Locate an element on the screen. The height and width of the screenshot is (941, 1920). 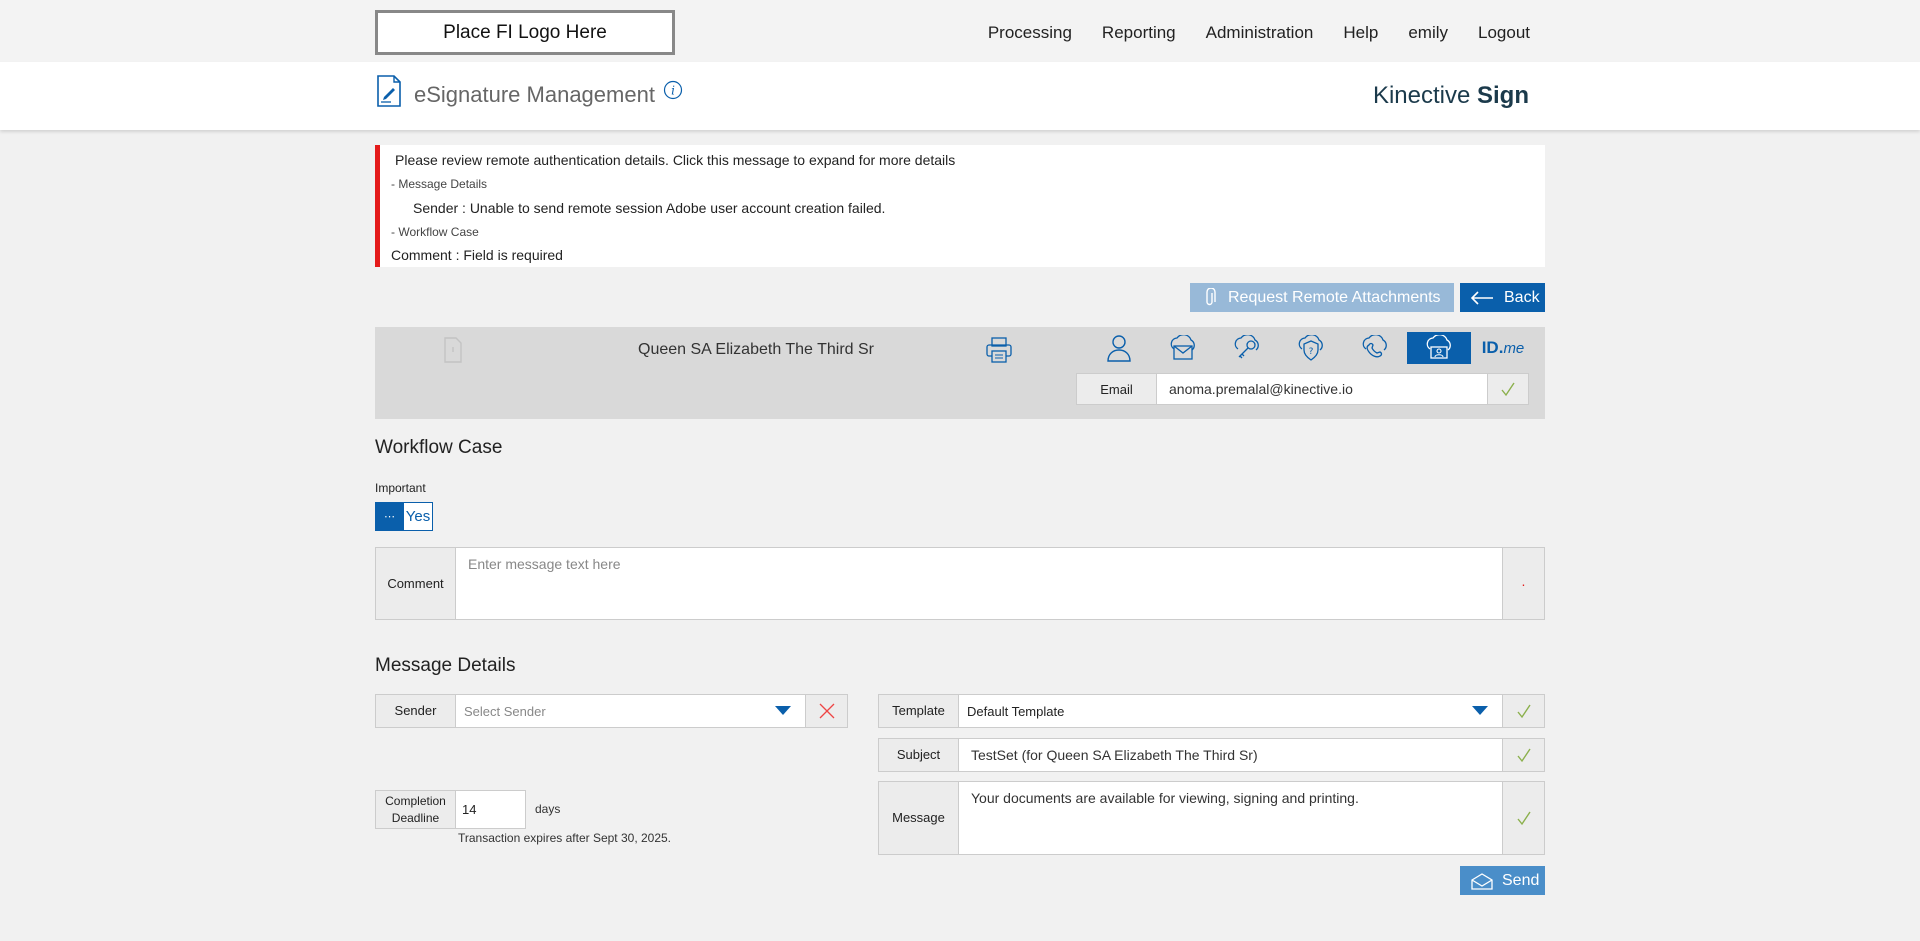
alert-comment-error: Comment : Field is required is located at coordinates (477, 255).